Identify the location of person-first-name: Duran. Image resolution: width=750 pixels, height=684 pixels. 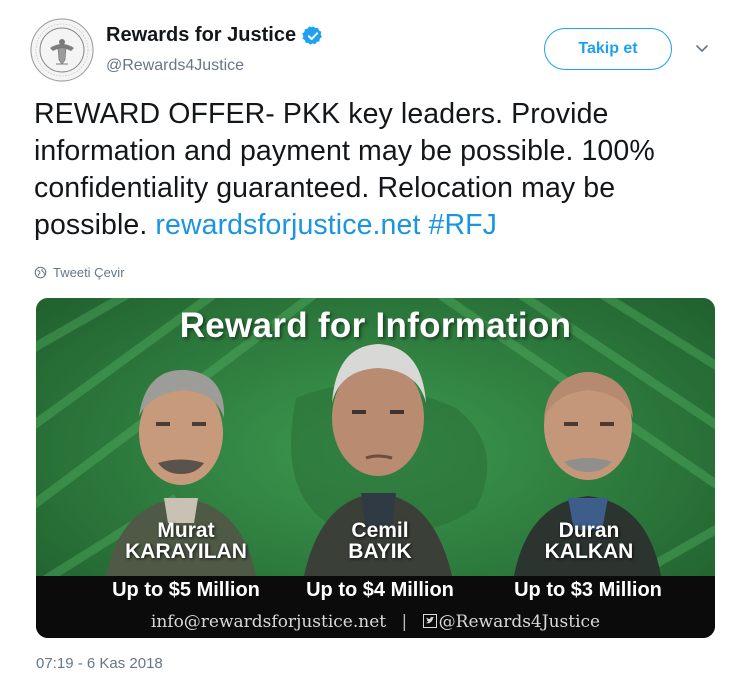
(589, 530).